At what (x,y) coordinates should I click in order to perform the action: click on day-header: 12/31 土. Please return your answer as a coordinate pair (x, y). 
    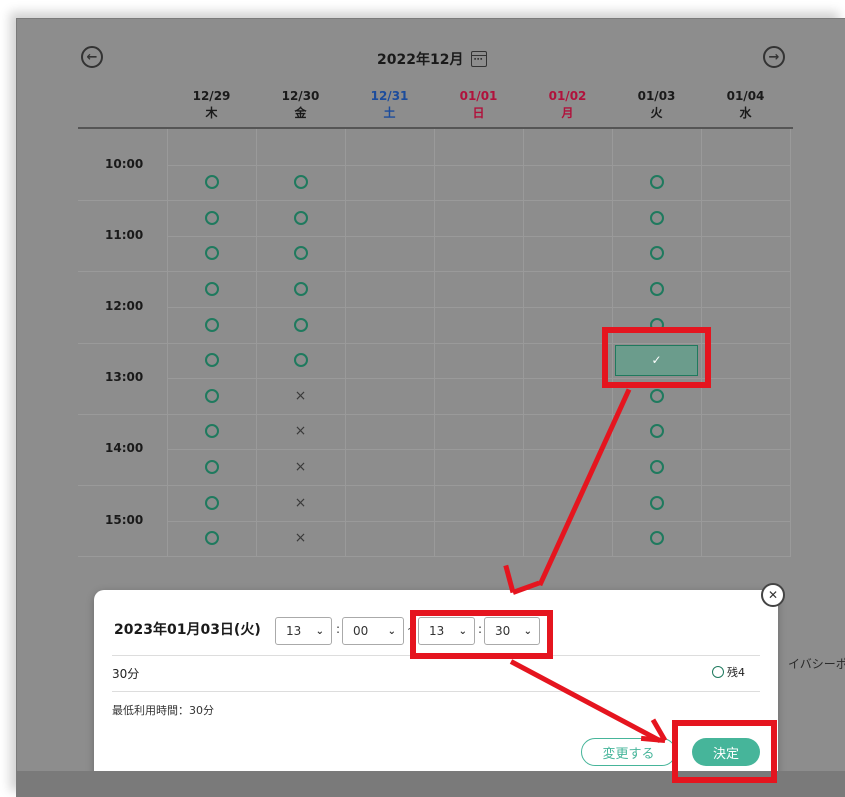
    Looking at the image, I should click on (389, 105).